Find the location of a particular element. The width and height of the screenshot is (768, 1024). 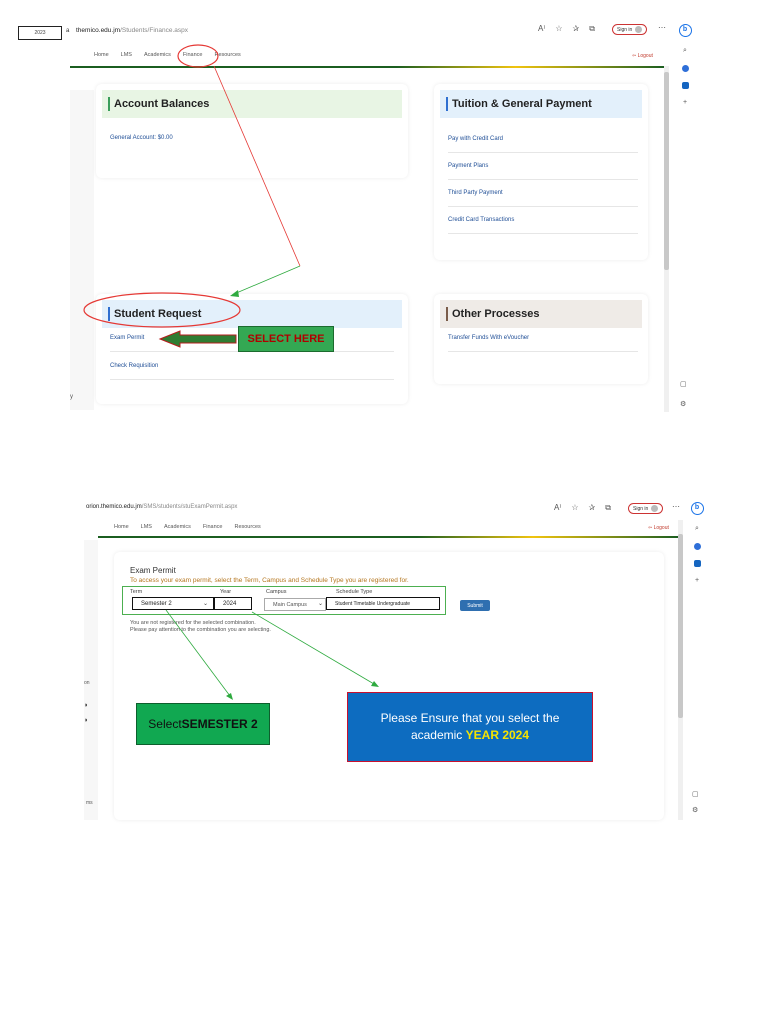

semester-pointer-line is located at coordinates (198, 653).